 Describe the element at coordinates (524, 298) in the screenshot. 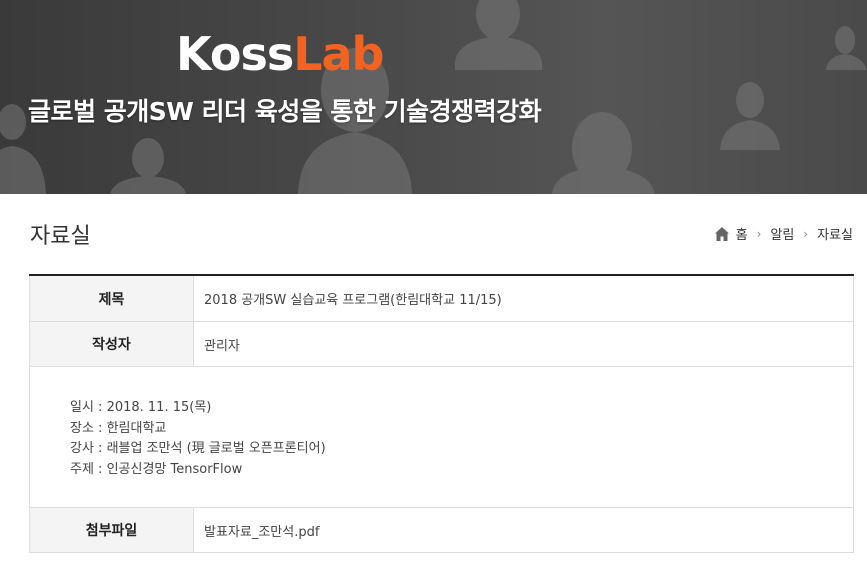

I see `post-title-value: 2018 공개SW 실습교육 프로그램(한림대학교 11/15)` at that location.